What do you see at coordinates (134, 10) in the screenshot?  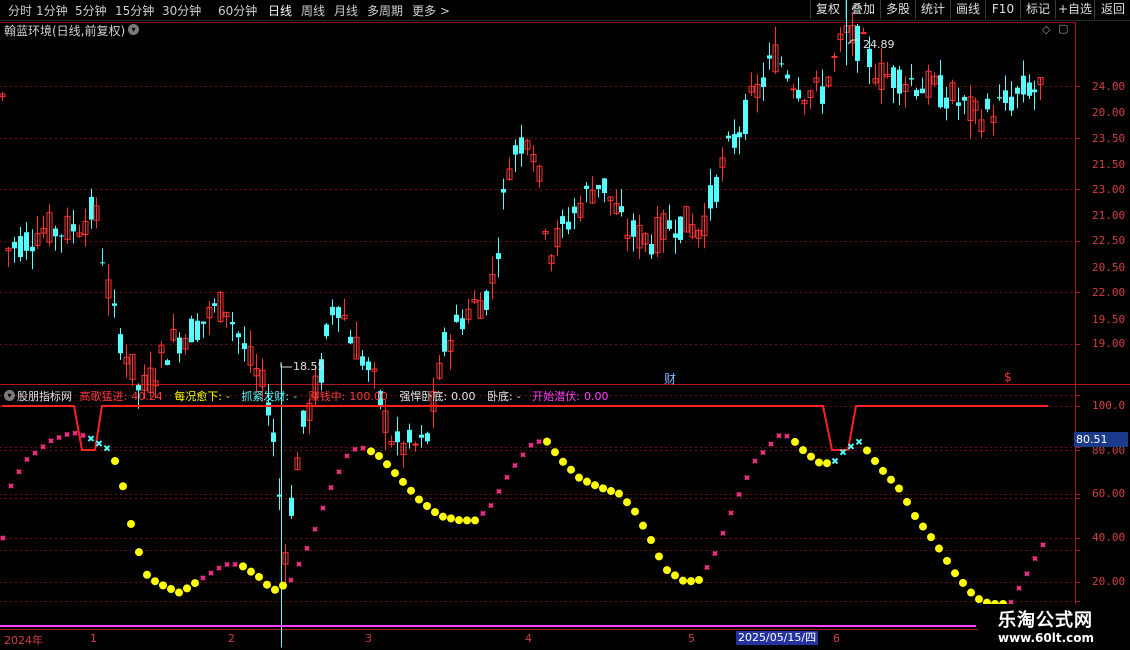 I see `period-15min: 15分钟` at bounding box center [134, 10].